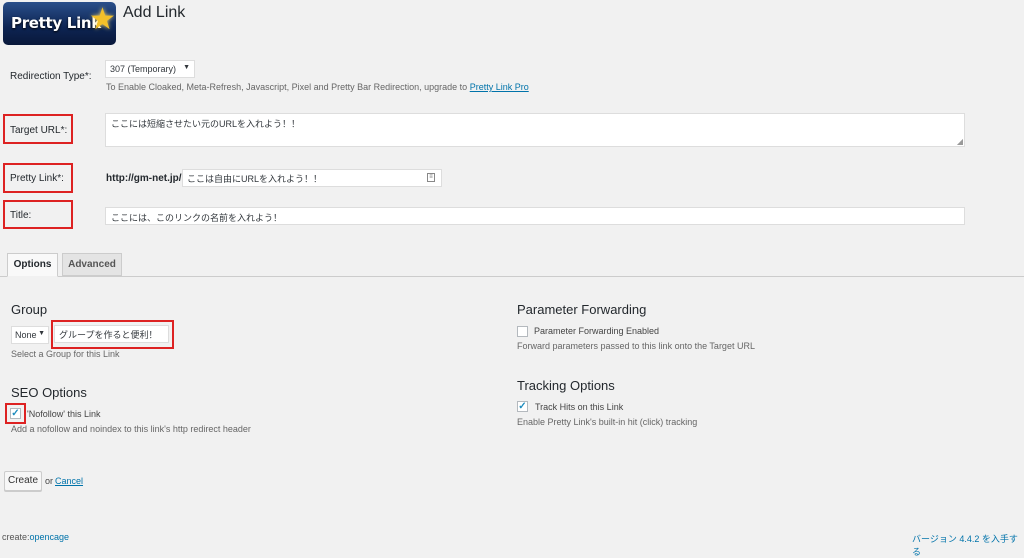 The image size is (1024, 558). I want to click on pretty-link-value: ここは自由にURLを入れよう！！, so click(255, 179).